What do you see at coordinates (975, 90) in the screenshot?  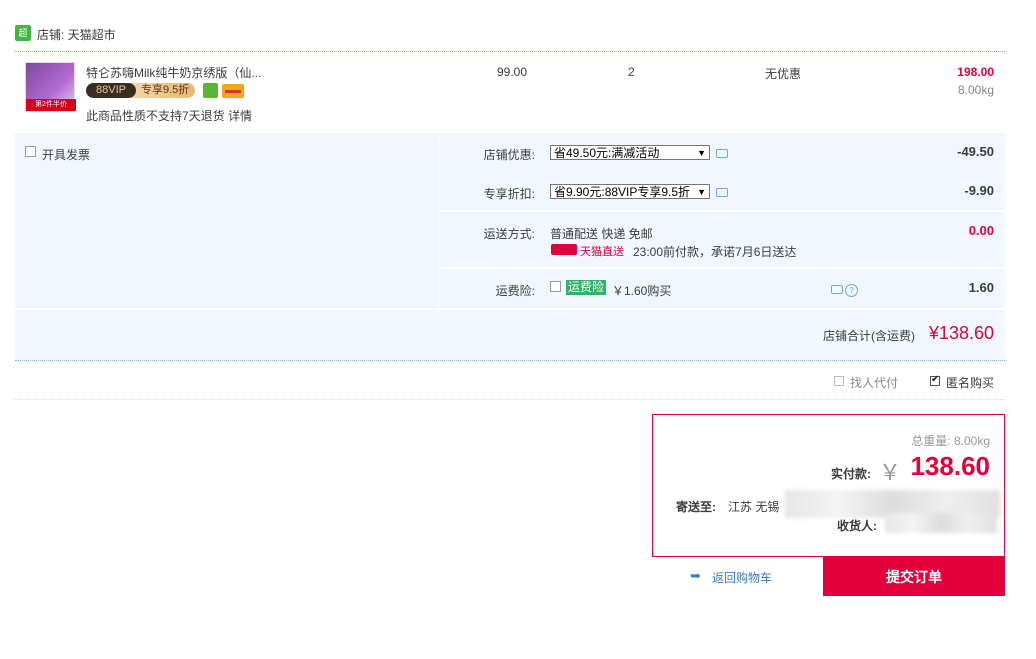 I see `item-weight: 8.00kg` at bounding box center [975, 90].